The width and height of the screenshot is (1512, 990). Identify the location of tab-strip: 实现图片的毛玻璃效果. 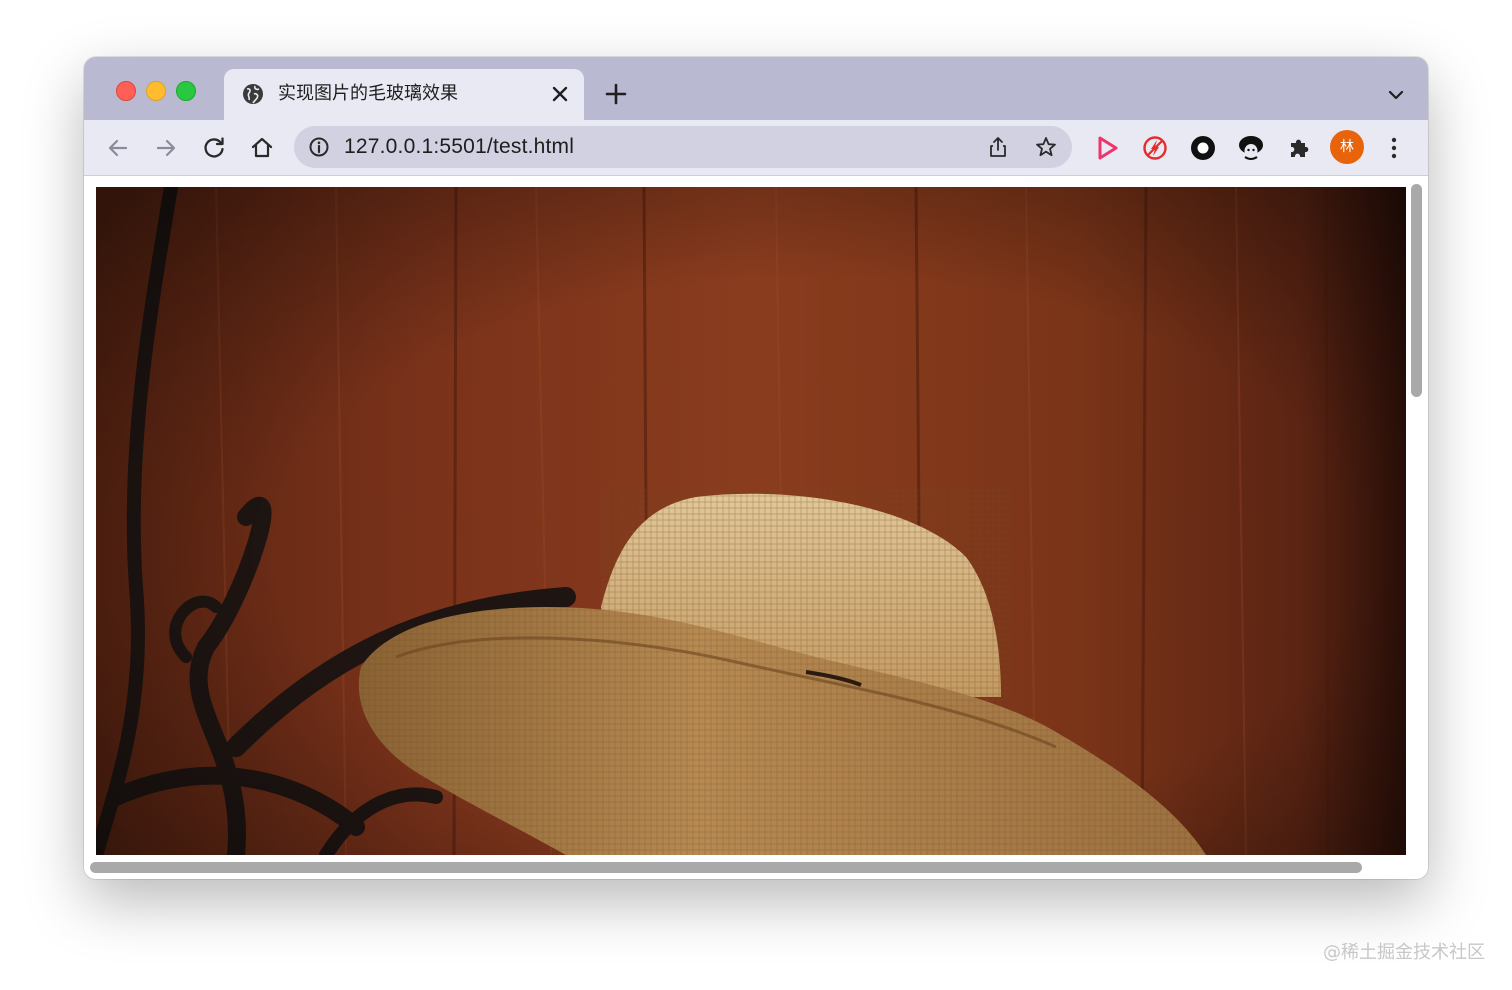
(756, 88).